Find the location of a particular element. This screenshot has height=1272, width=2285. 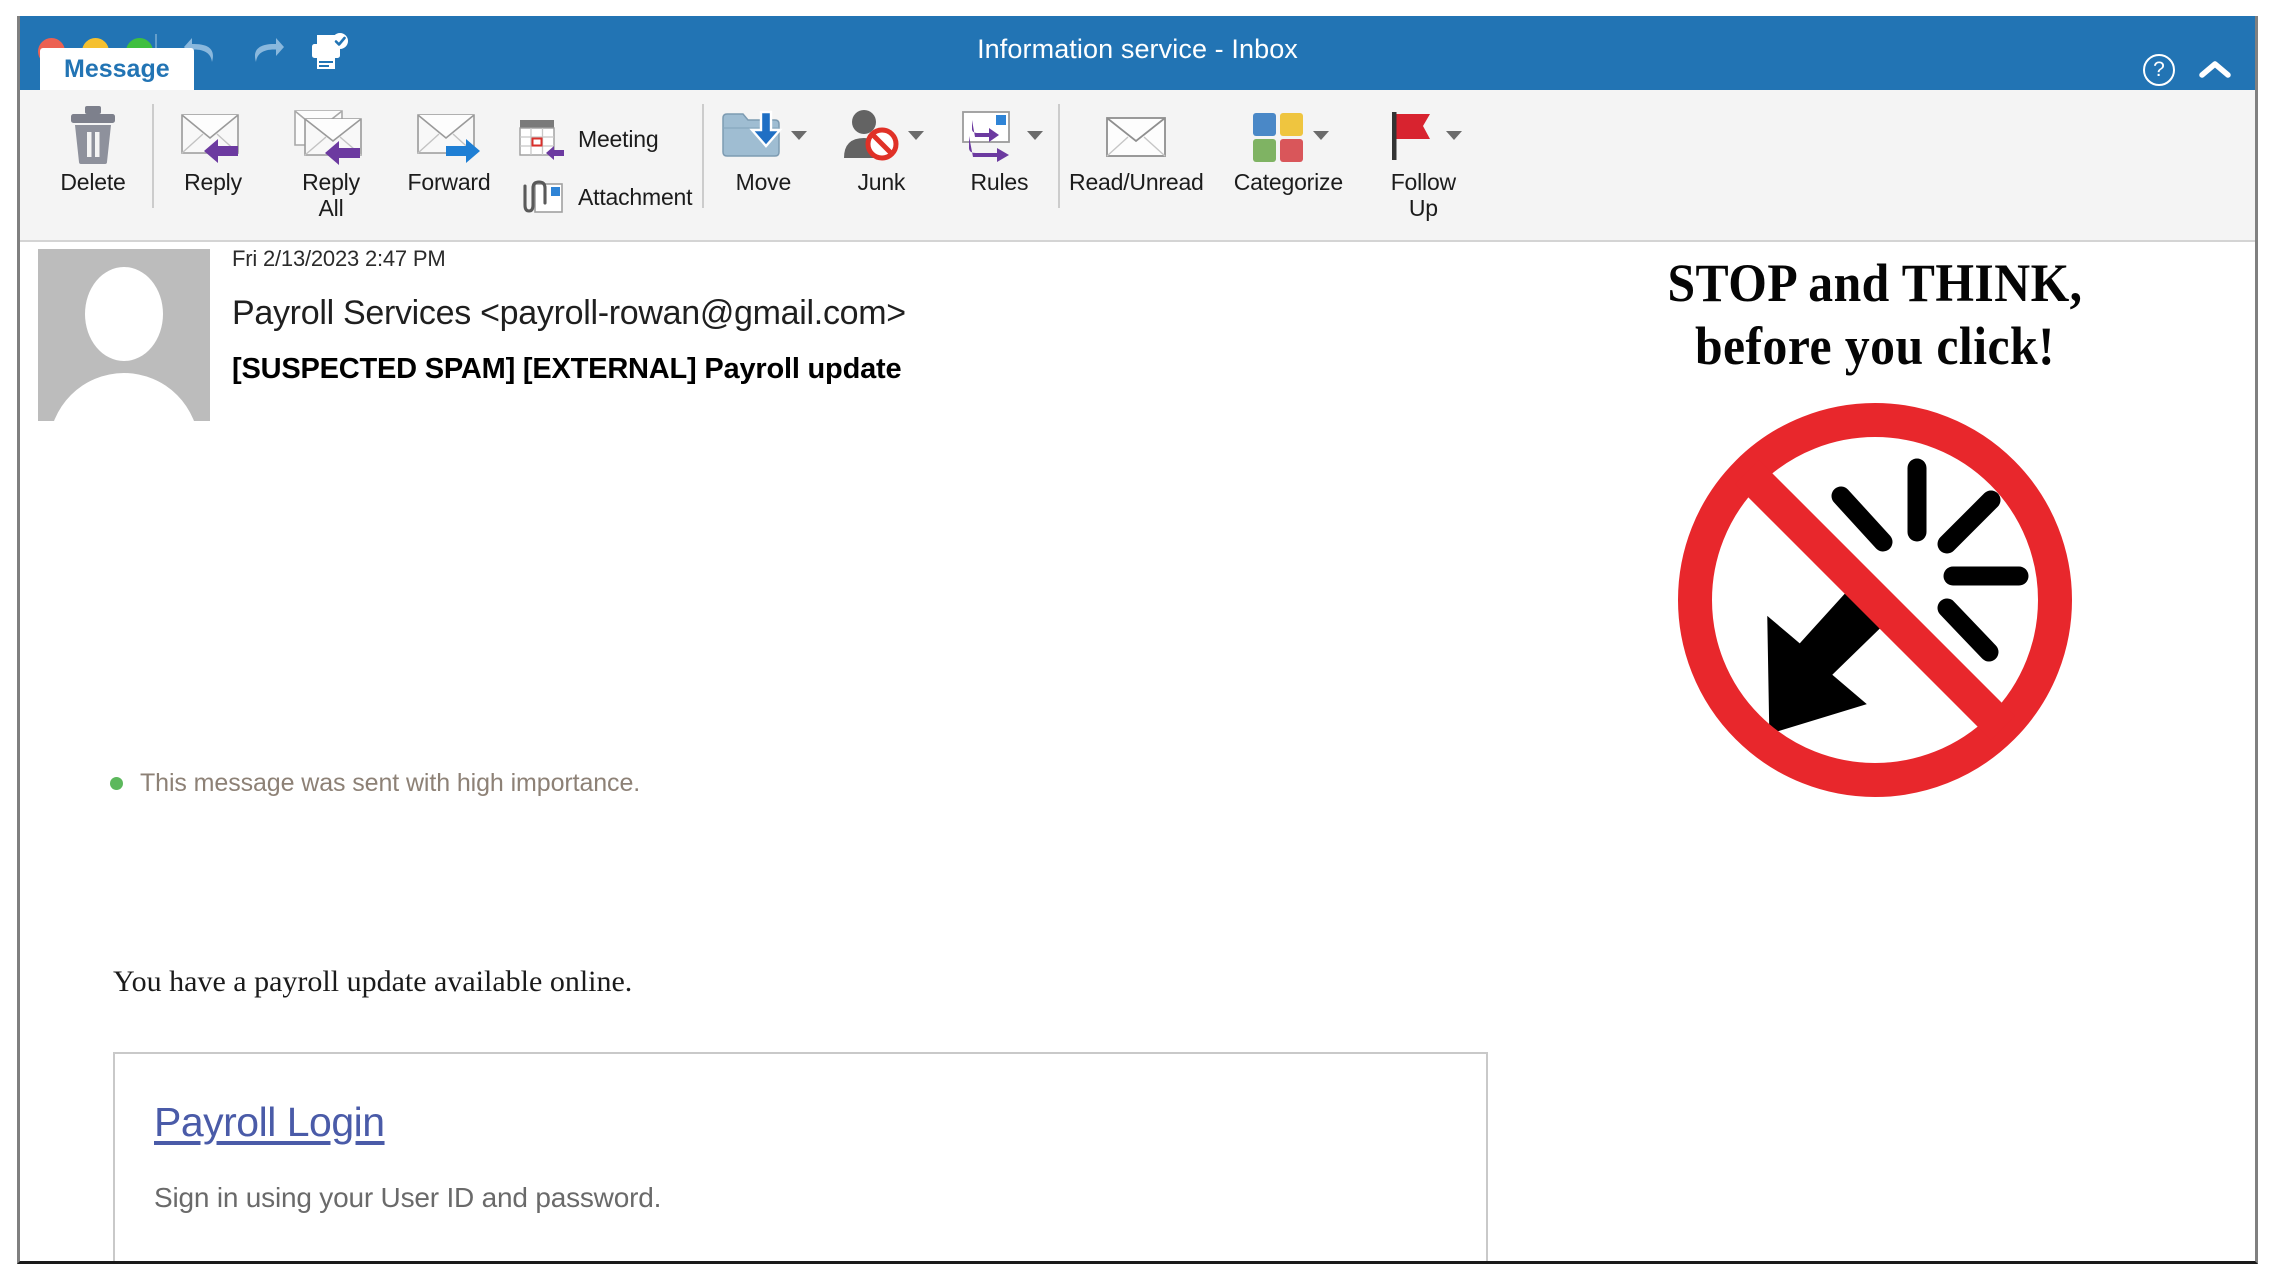

ribbon-group-delete: Delete is located at coordinates (94, 163).